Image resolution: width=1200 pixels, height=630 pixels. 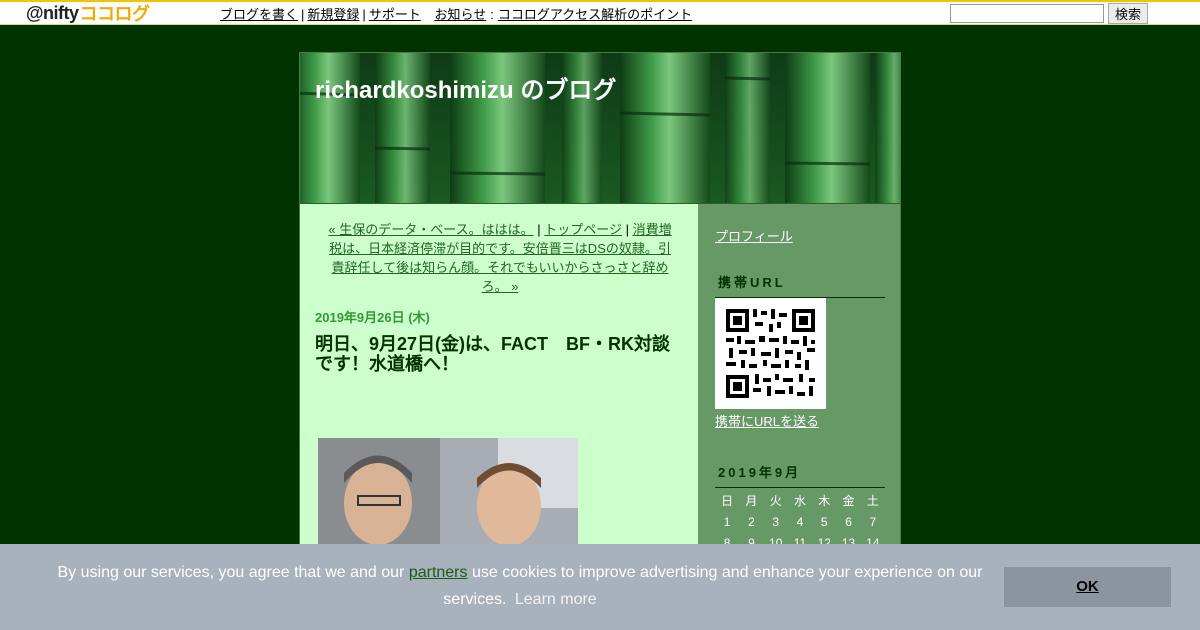 What do you see at coordinates (751, 521) in the screenshot?
I see `calendar-day: 2` at bounding box center [751, 521].